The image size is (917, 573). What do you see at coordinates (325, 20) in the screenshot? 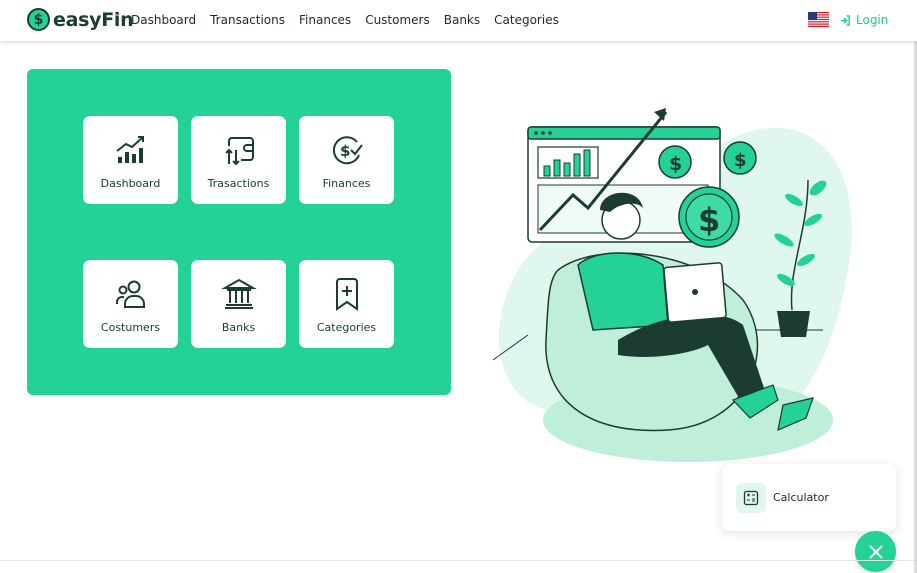
I see `nav-link-finances: Finances` at bounding box center [325, 20].